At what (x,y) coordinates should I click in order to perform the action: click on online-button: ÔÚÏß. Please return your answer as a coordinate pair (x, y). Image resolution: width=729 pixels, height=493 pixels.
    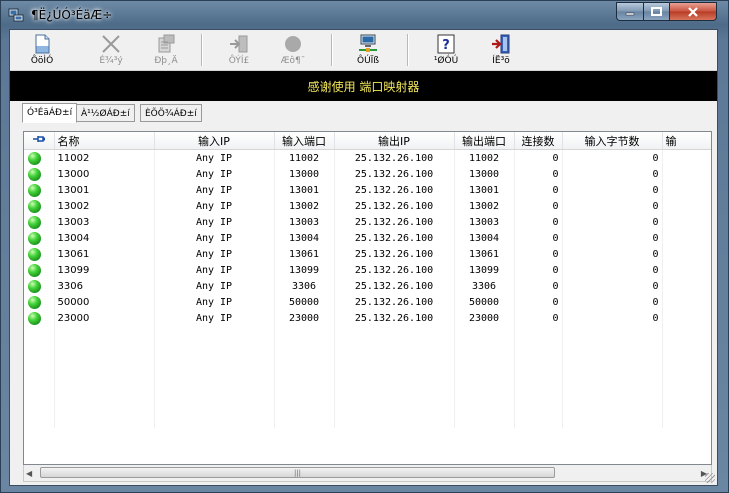
    Looking at the image, I should click on (368, 50).